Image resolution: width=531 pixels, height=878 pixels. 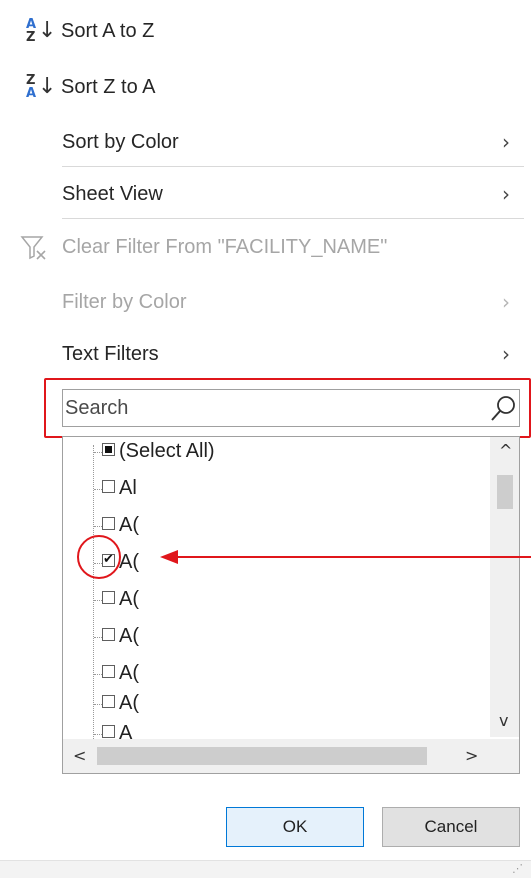 What do you see at coordinates (41, 87) in the screenshot?
I see `sort-descending-icon: Z A ↓` at bounding box center [41, 87].